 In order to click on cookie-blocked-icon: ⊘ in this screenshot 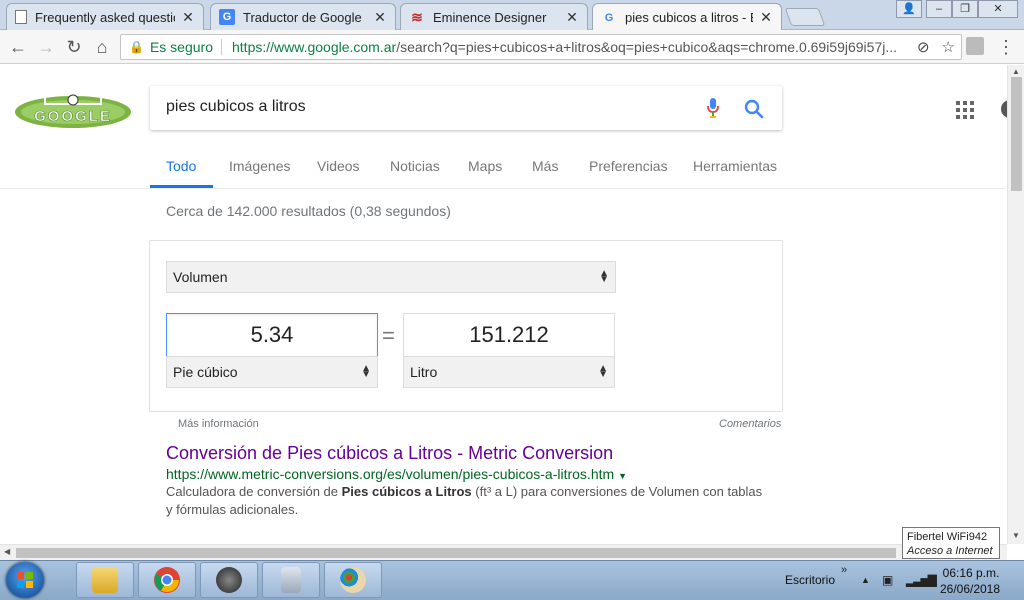, I will do `click(923, 47)`.